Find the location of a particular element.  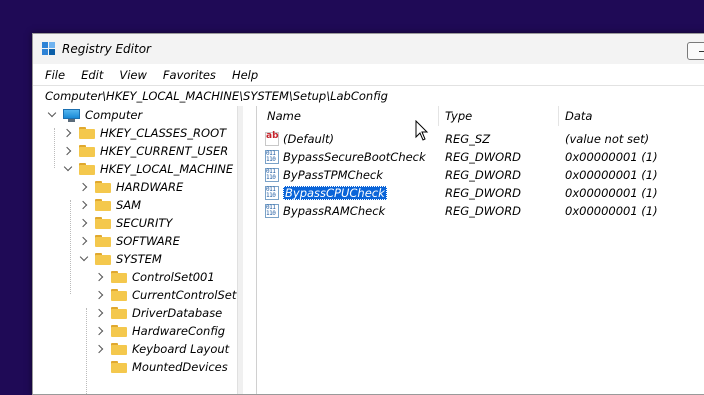

tree-node-hardwareconfig: HardwareConfig is located at coordinates (160, 331).